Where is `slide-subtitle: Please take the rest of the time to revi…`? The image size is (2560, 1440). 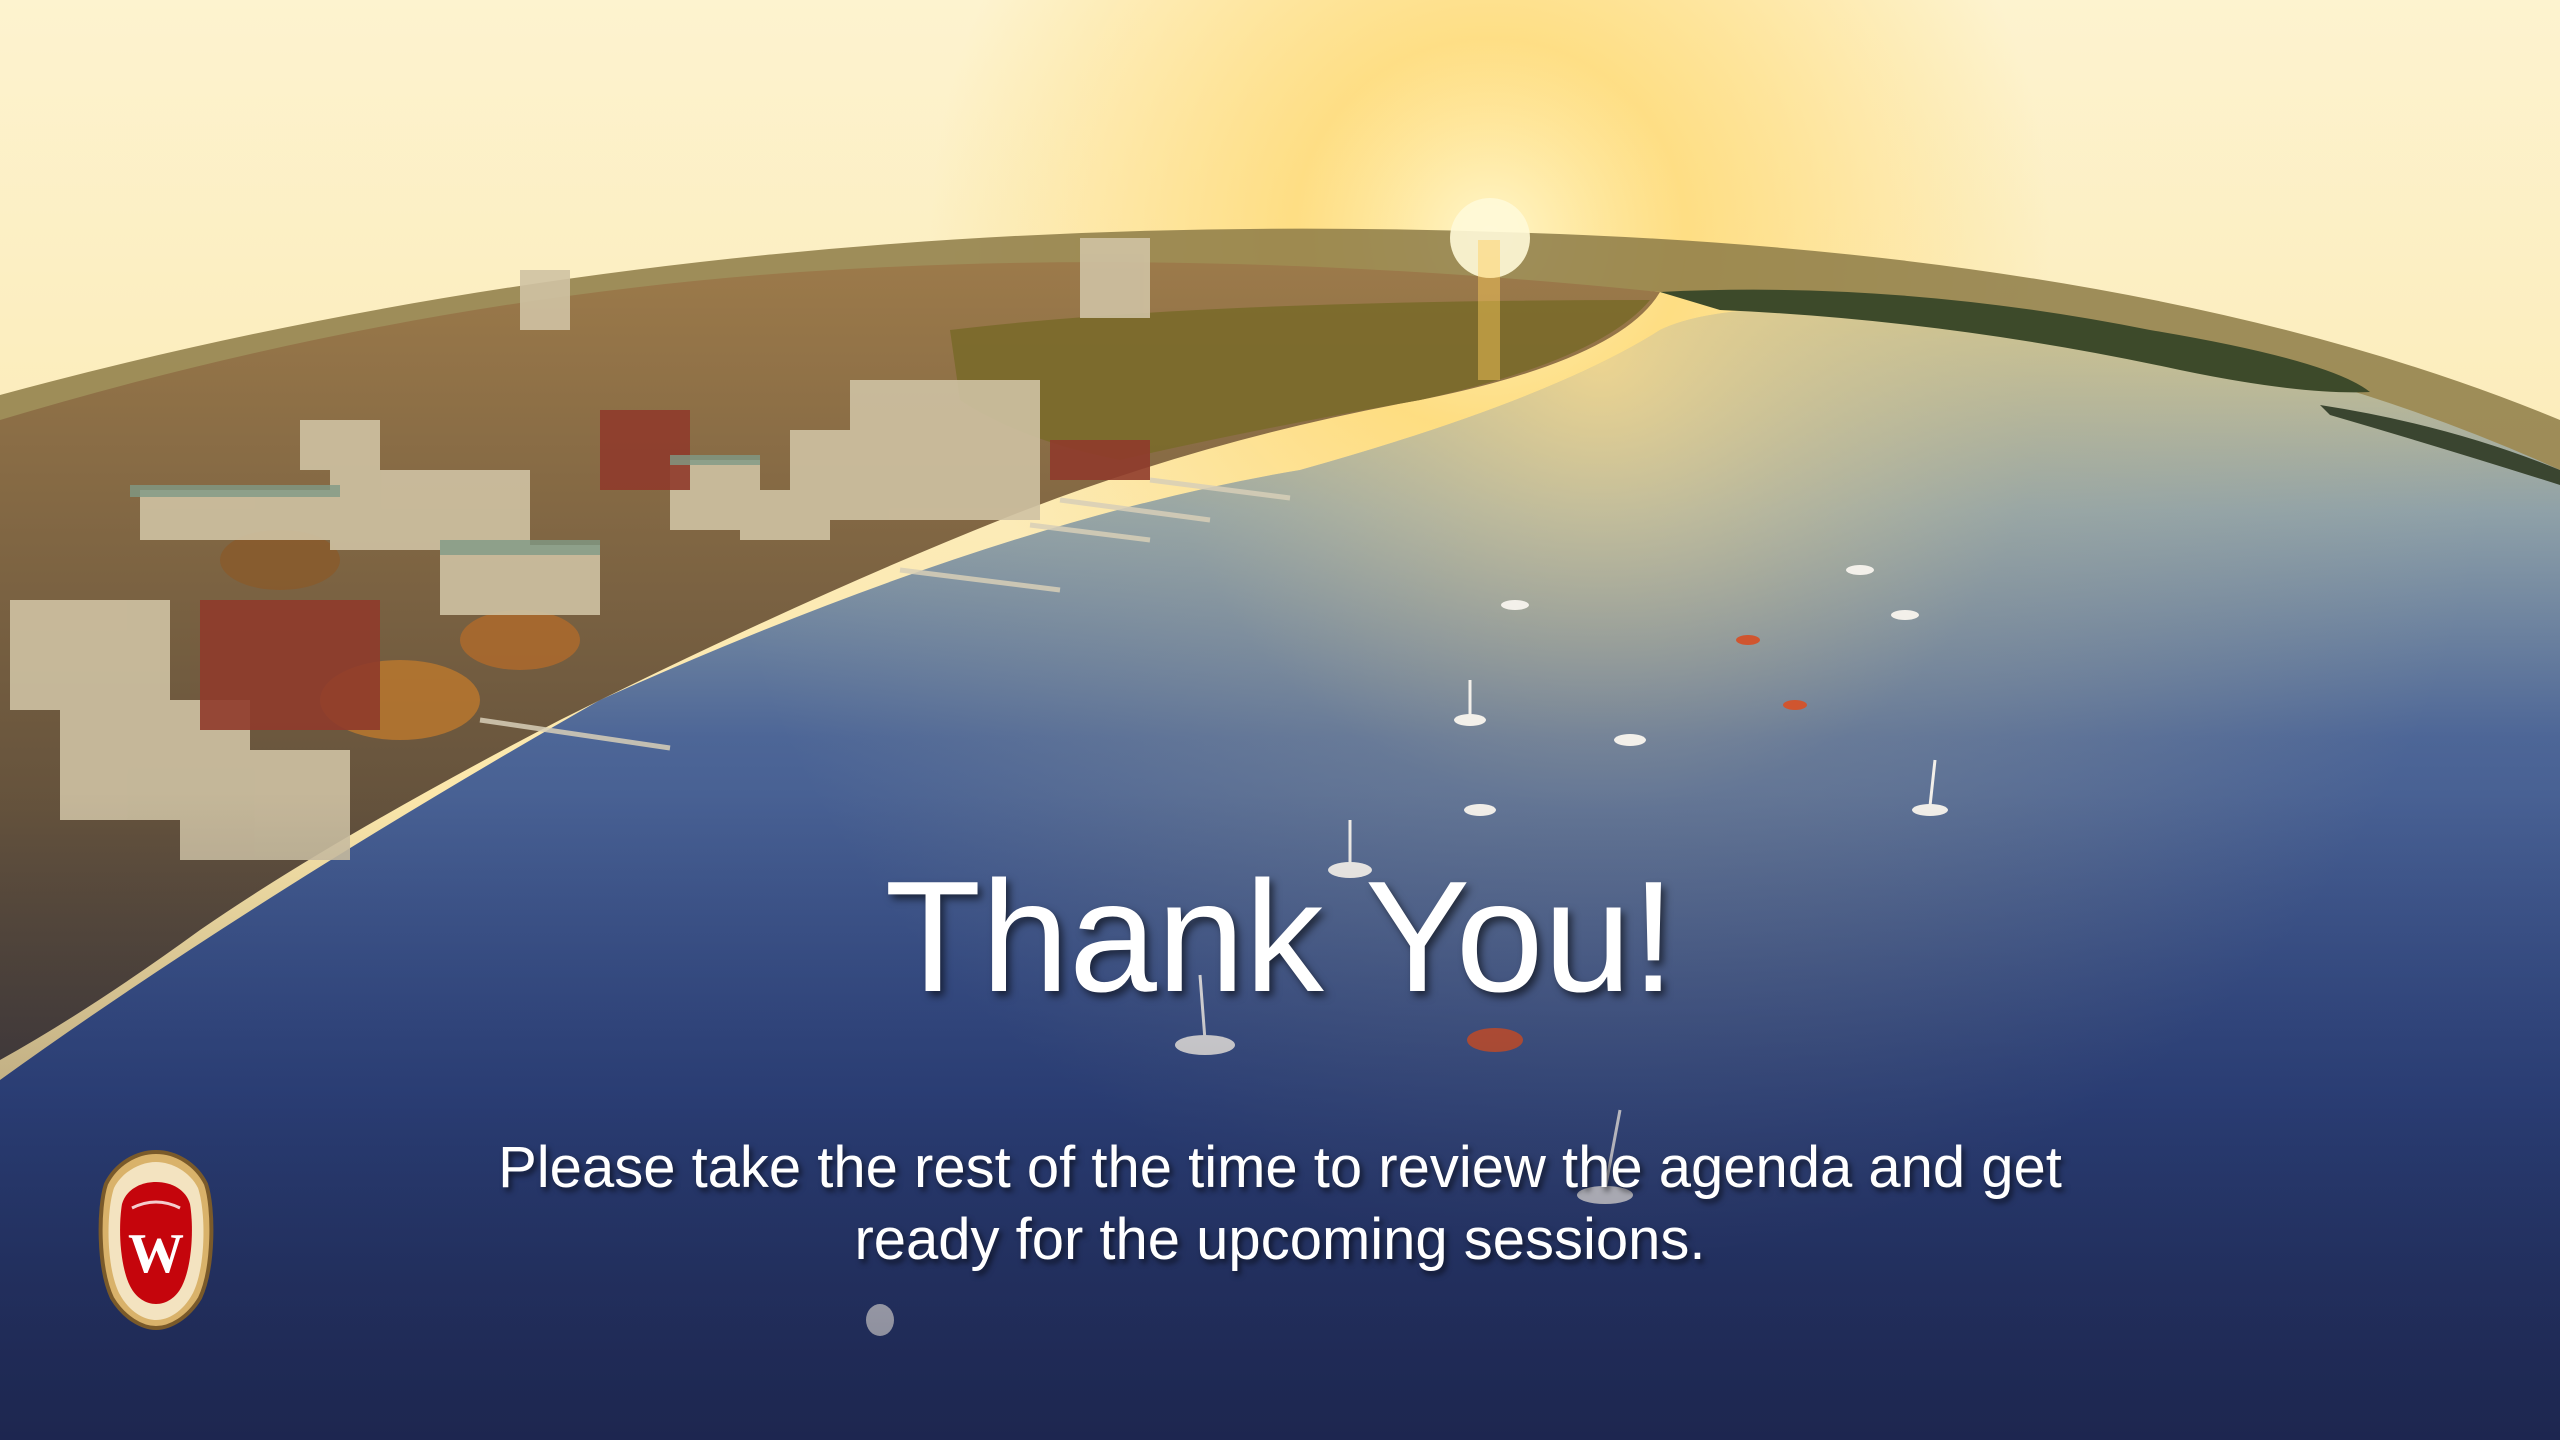
slide-subtitle: Please take the rest of the time to revi… is located at coordinates (1280, 1204).